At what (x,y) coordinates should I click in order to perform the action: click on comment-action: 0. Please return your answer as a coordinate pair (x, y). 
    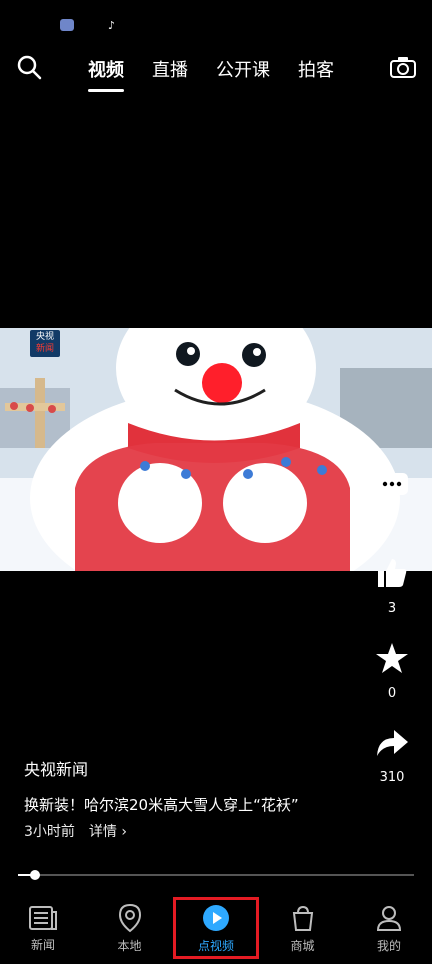
    Looking at the image, I should click on (392, 499).